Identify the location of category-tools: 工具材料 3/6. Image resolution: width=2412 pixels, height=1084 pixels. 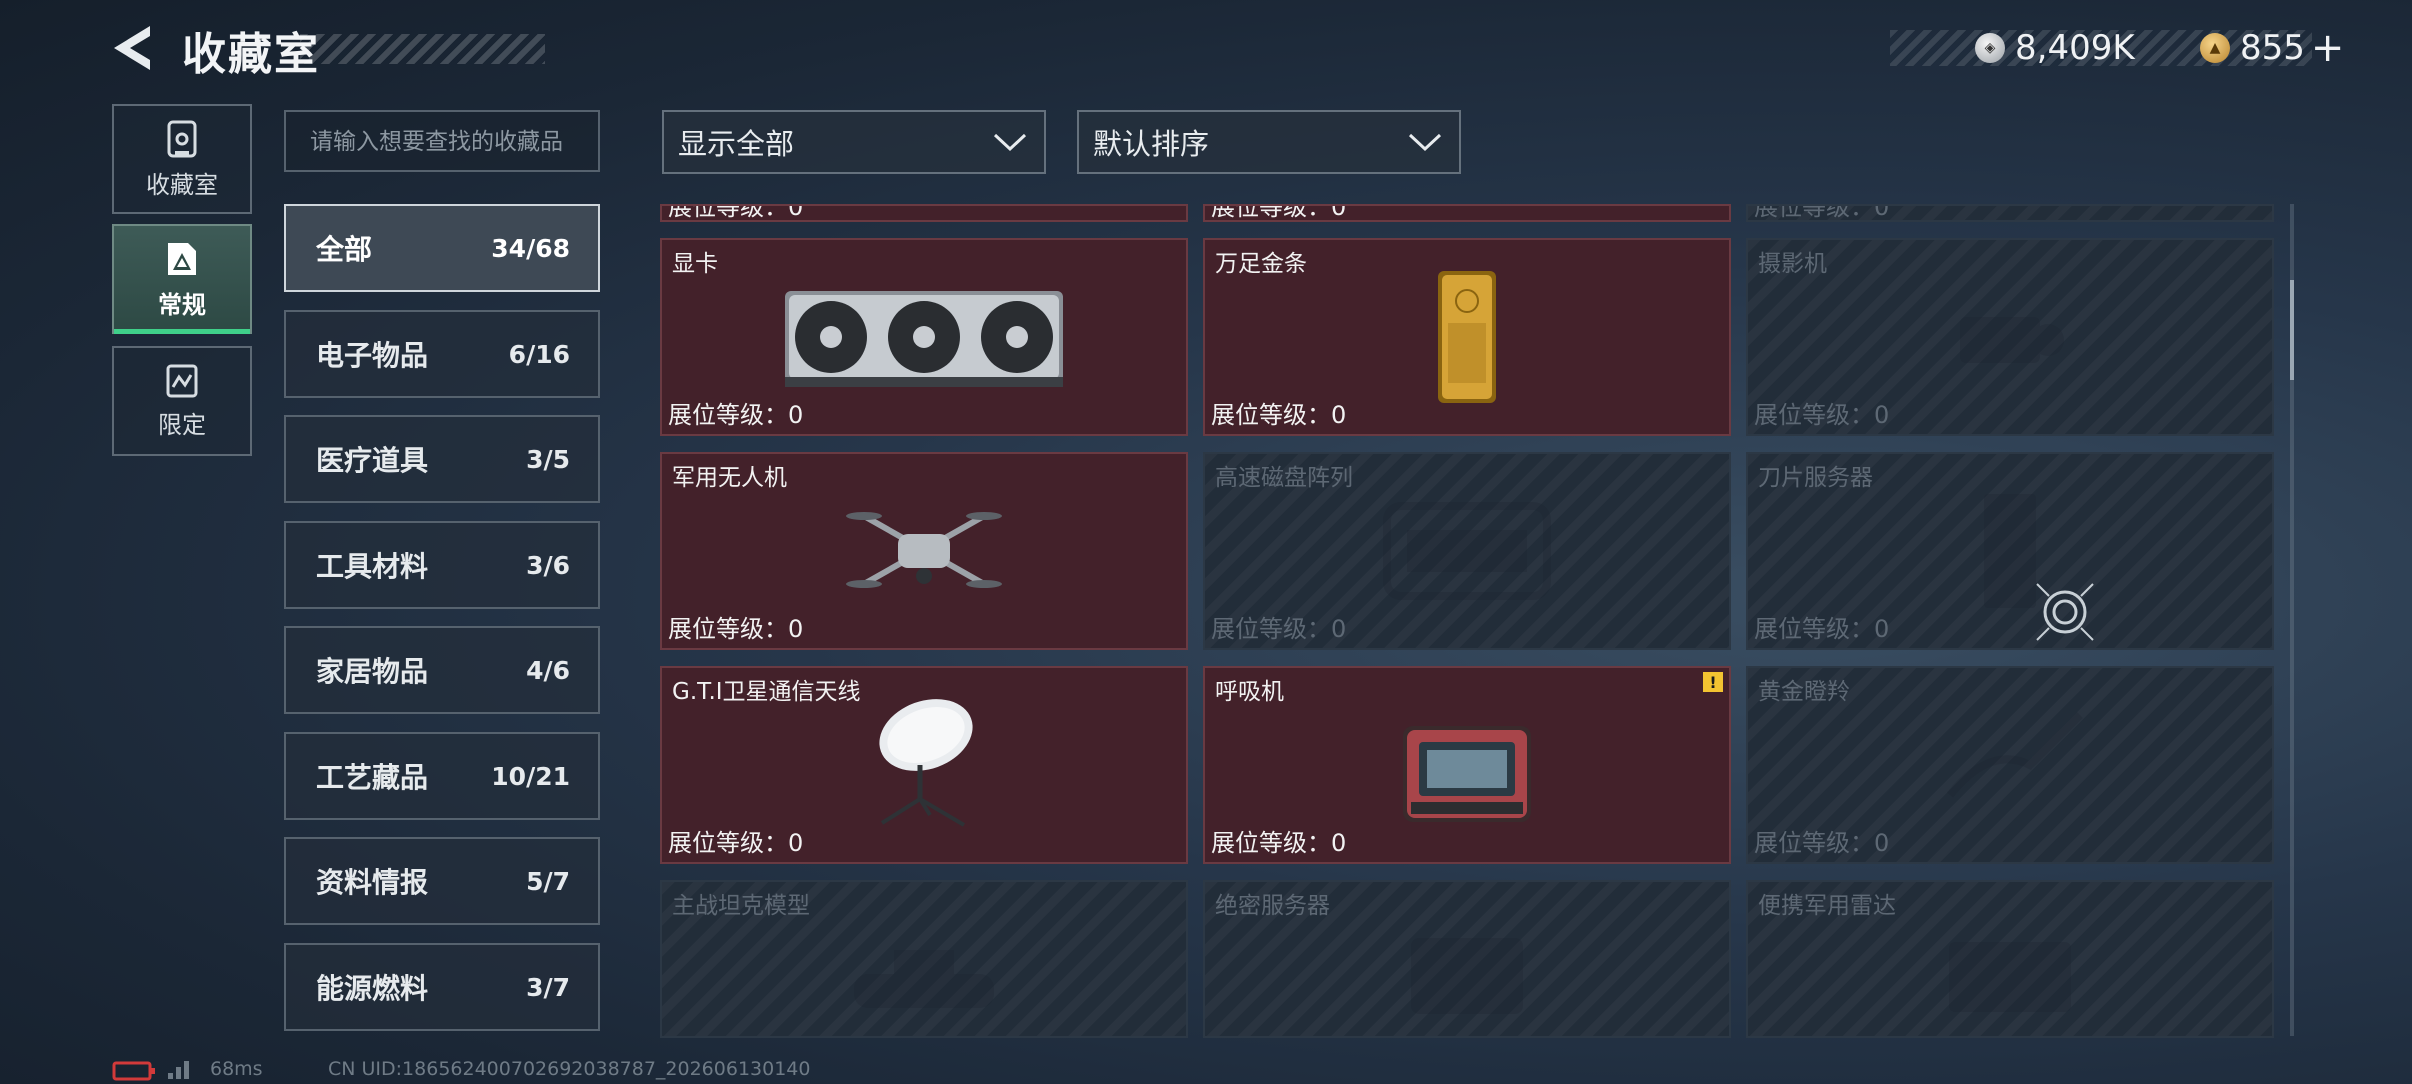
(442, 565).